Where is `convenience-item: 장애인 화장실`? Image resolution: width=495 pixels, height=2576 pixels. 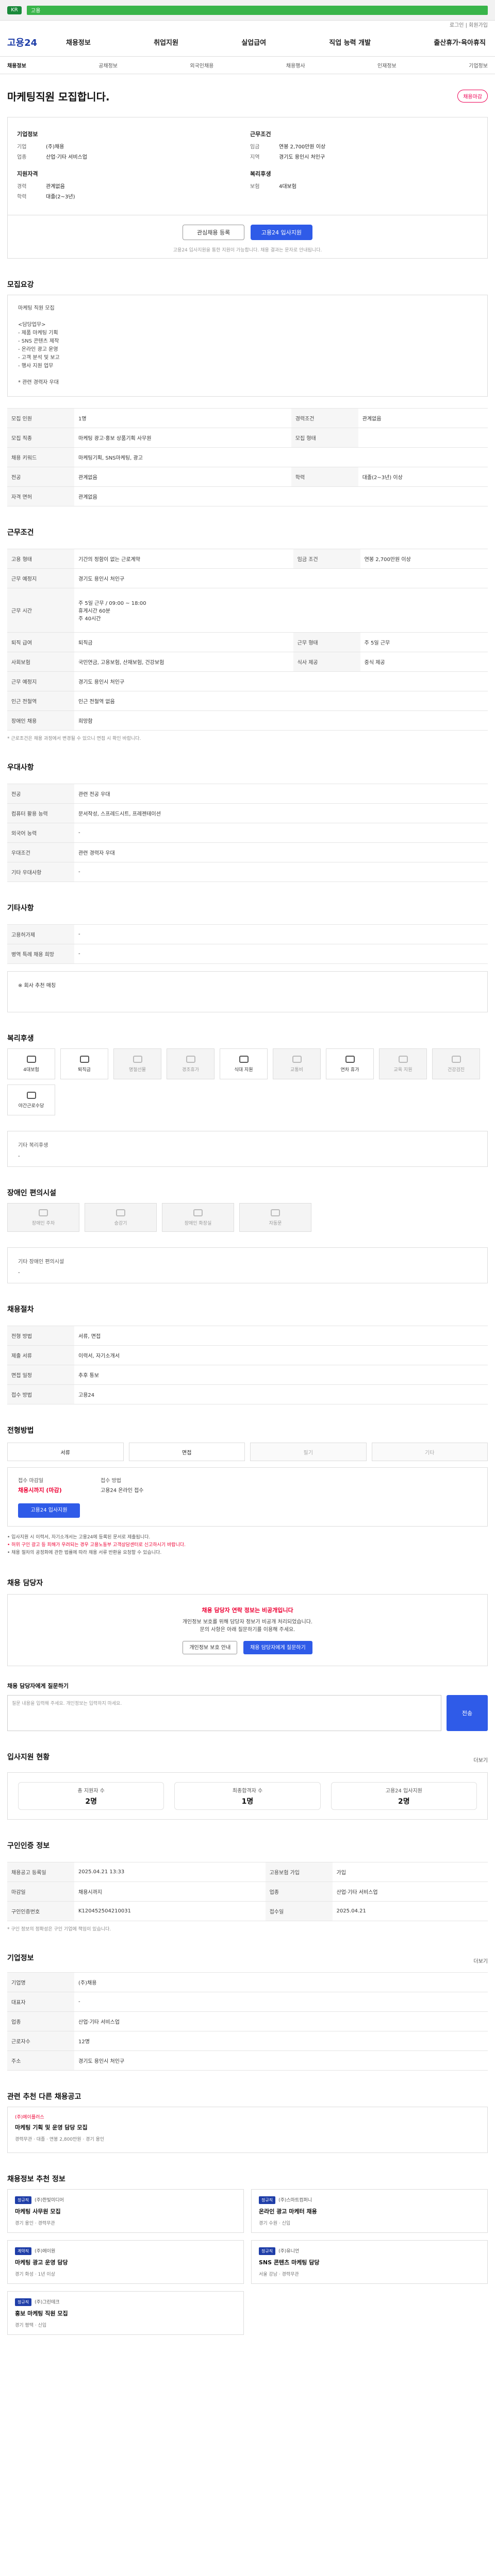 convenience-item: 장애인 화장실 is located at coordinates (198, 1217).